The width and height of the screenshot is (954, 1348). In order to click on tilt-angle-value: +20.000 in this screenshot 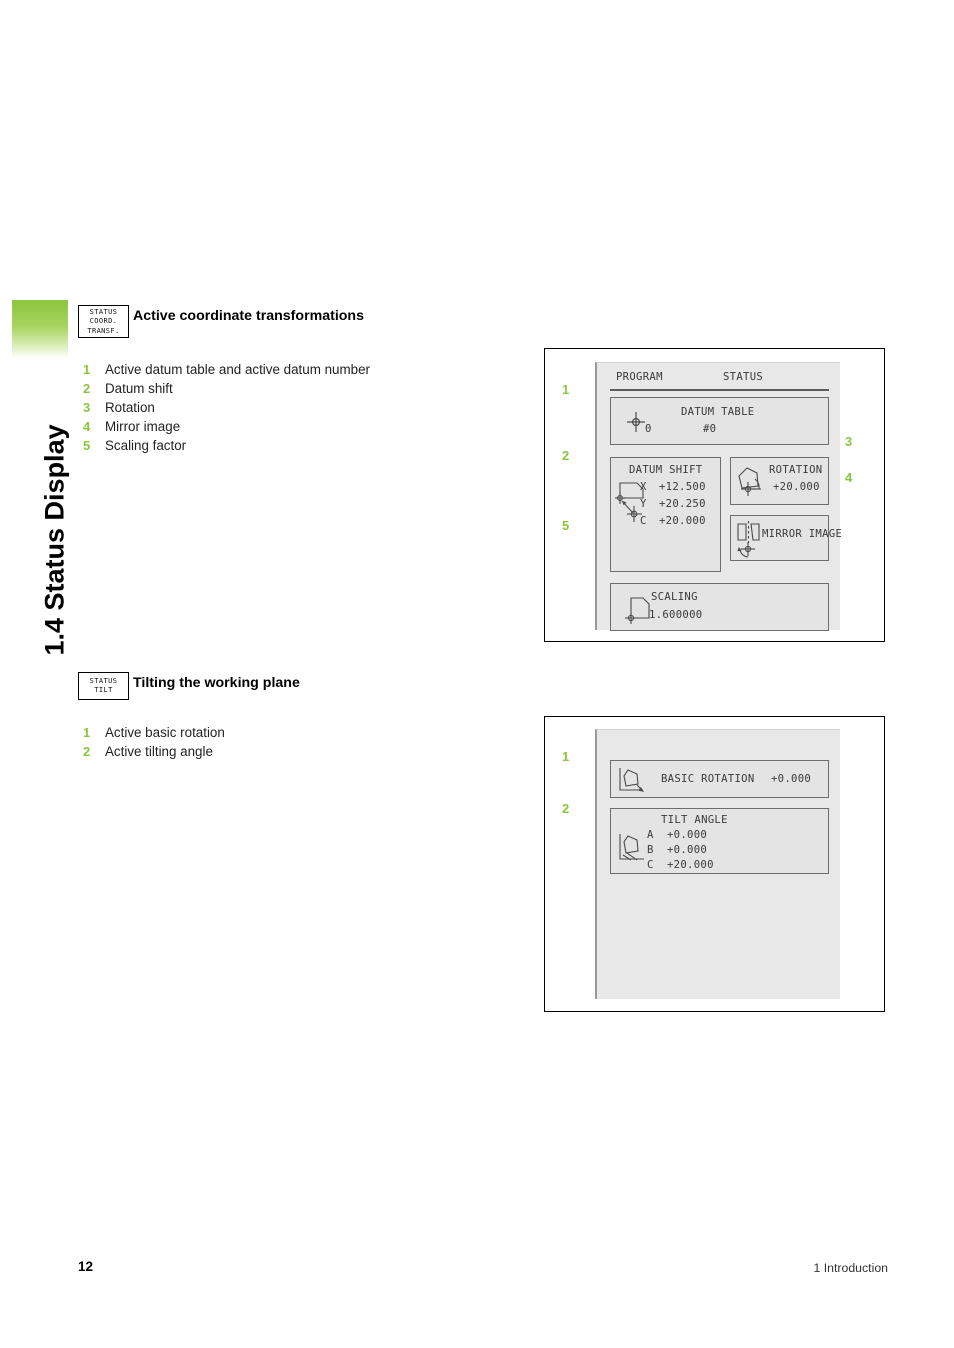, I will do `click(690, 865)`.